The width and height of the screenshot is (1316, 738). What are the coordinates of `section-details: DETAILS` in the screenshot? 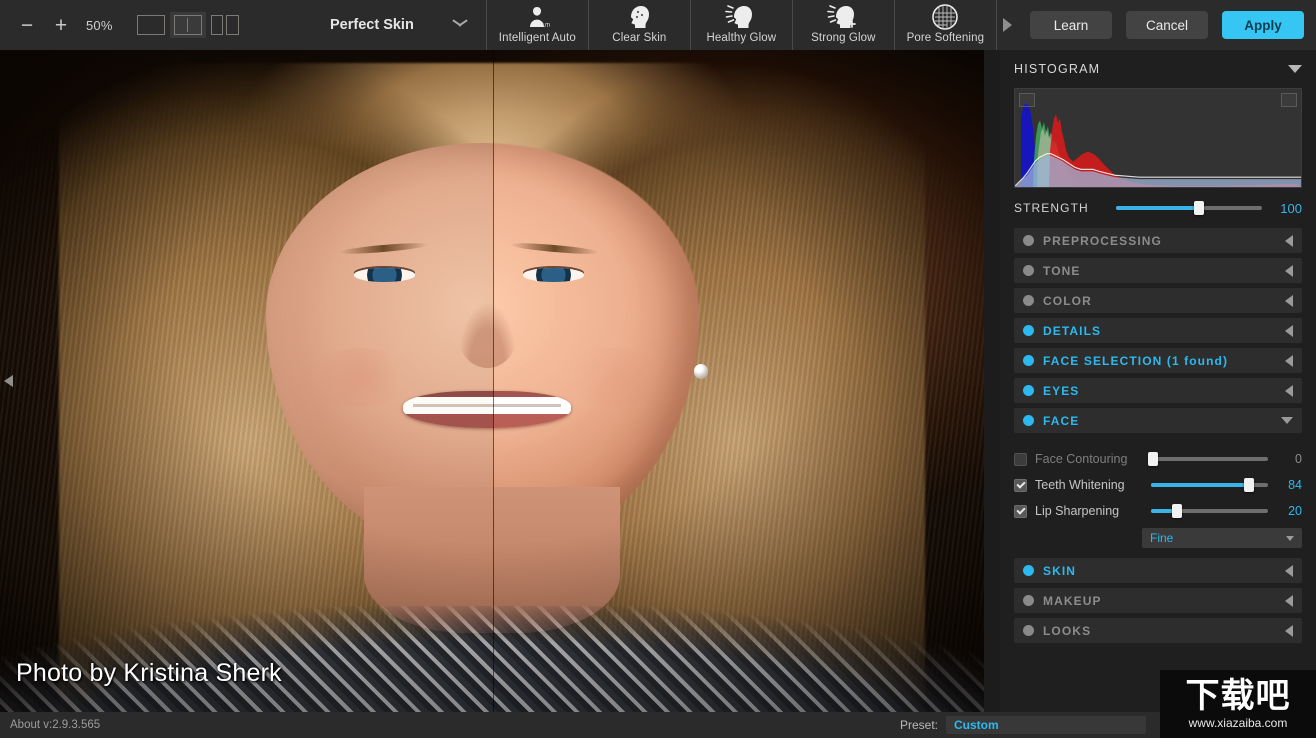 It's located at (1158, 330).